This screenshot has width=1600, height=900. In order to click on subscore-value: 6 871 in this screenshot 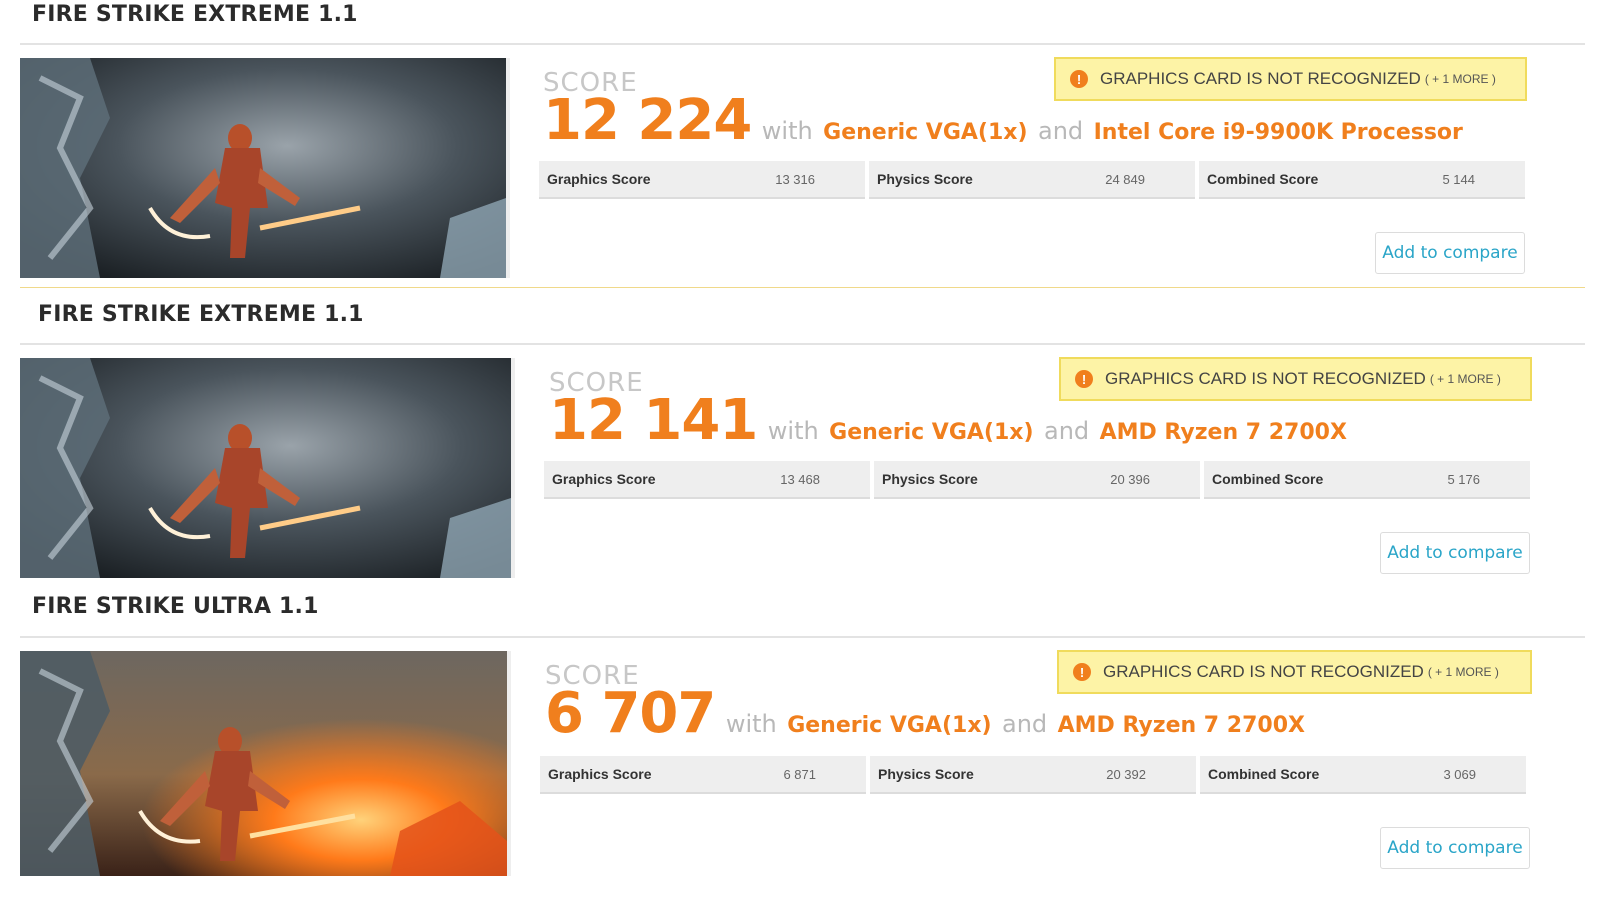, I will do `click(799, 774)`.